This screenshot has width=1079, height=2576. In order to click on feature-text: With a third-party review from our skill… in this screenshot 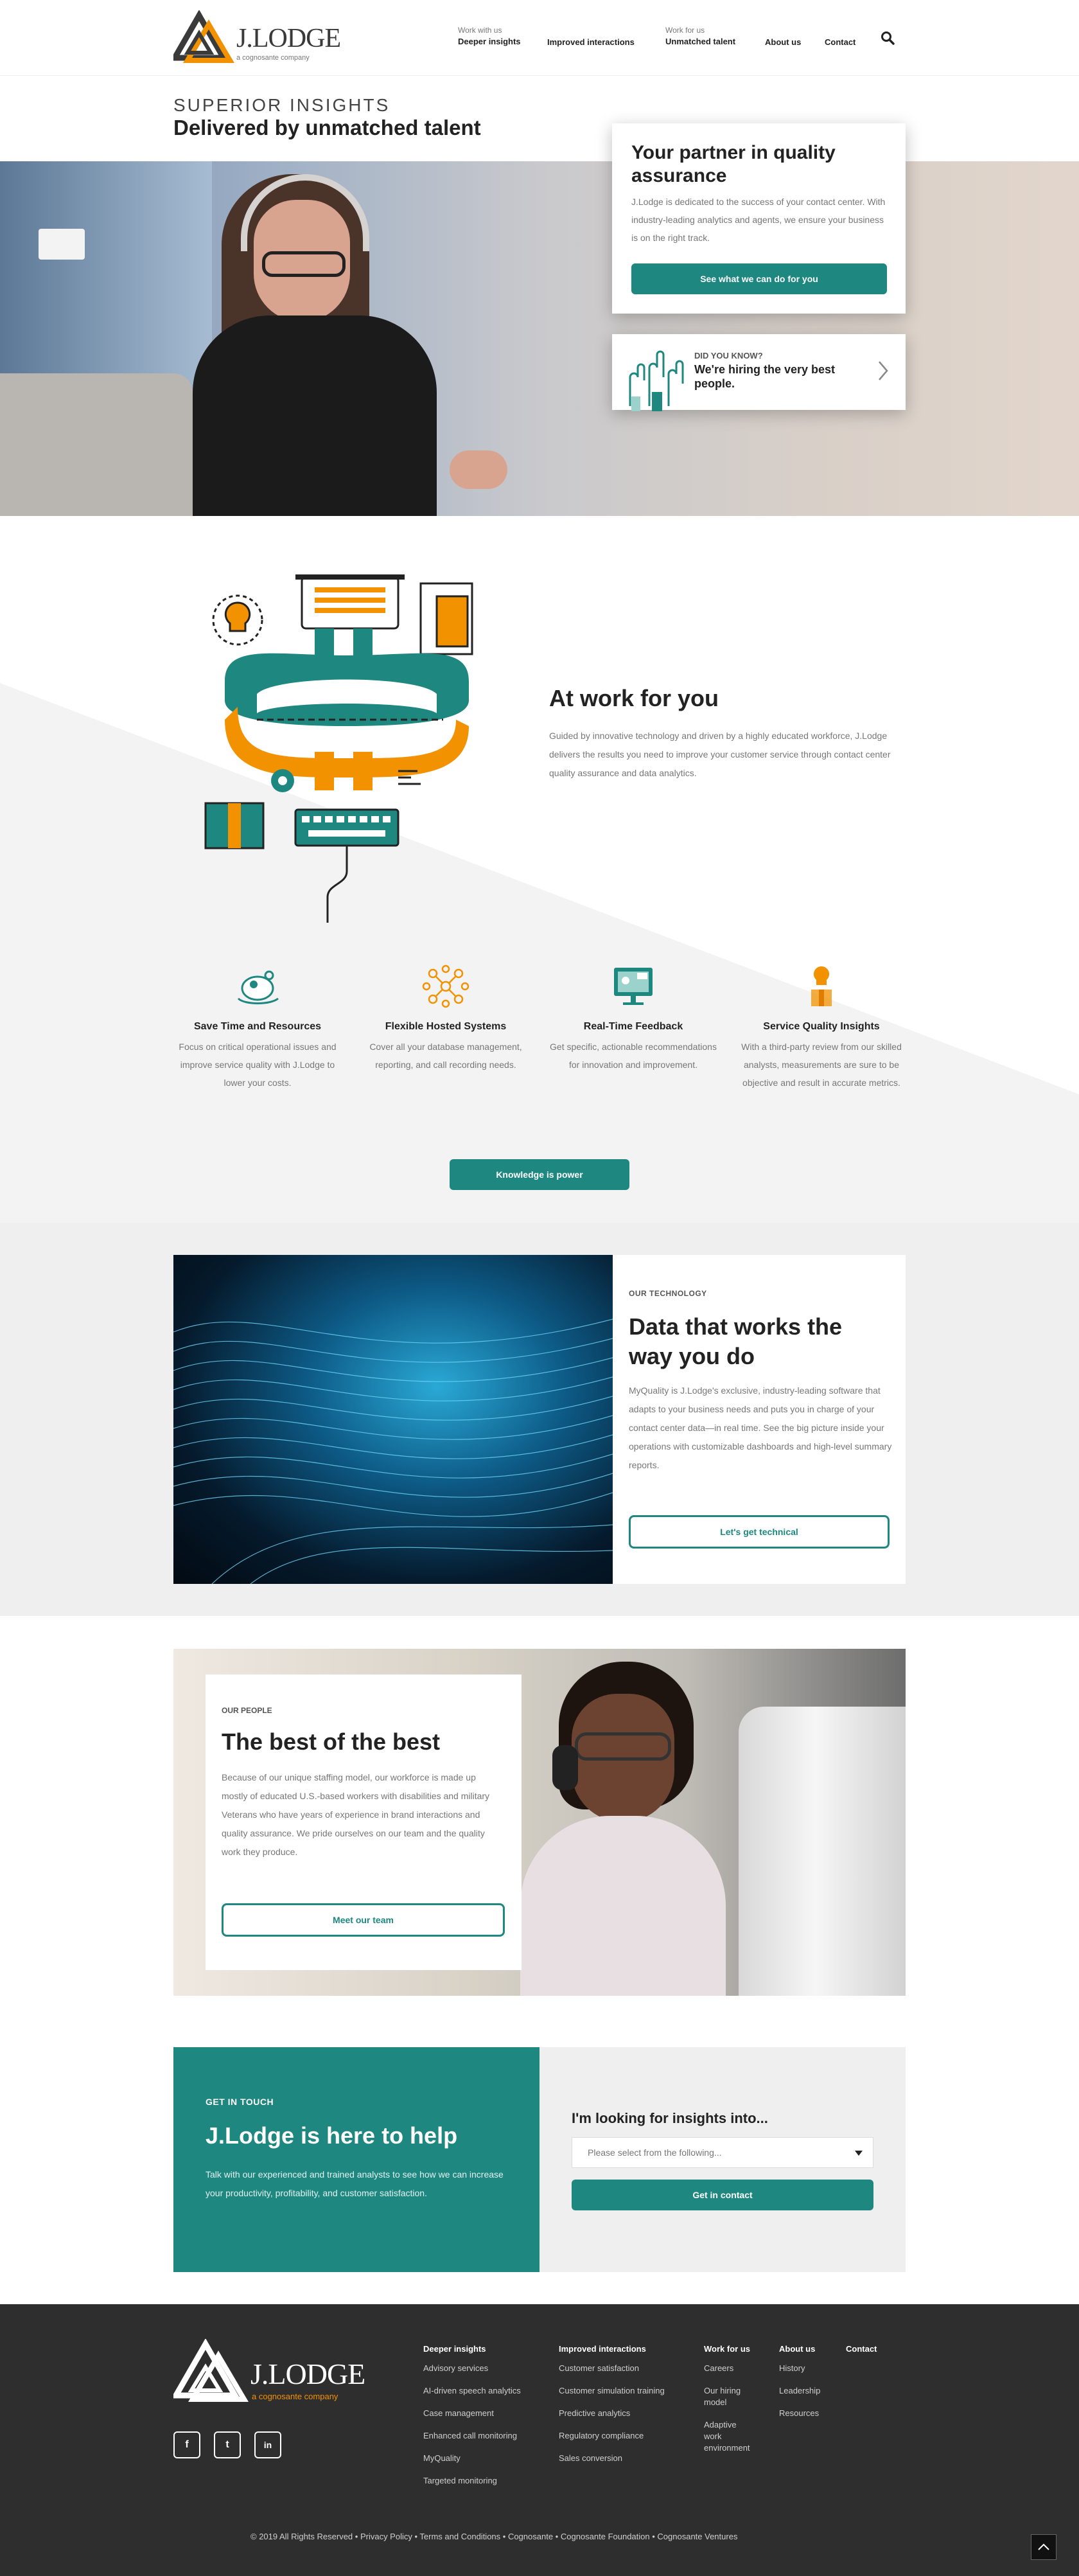, I will do `click(822, 1065)`.